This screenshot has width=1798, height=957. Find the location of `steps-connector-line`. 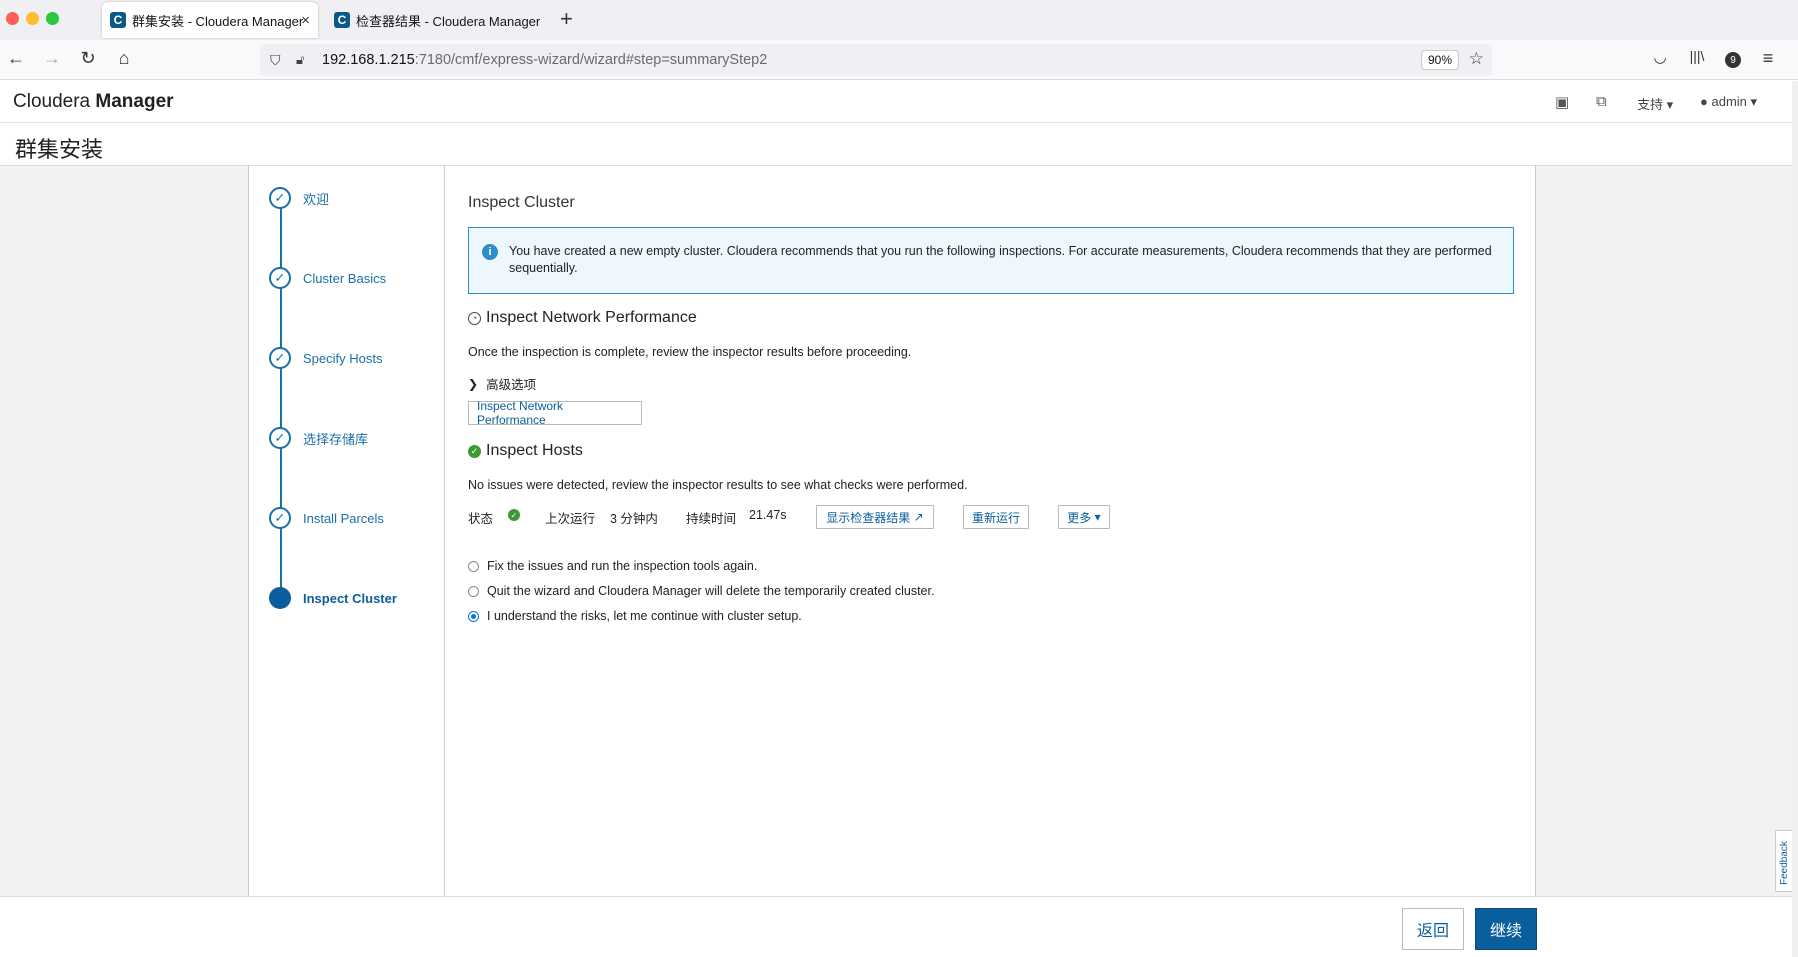

steps-connector-line is located at coordinates (281, 398).